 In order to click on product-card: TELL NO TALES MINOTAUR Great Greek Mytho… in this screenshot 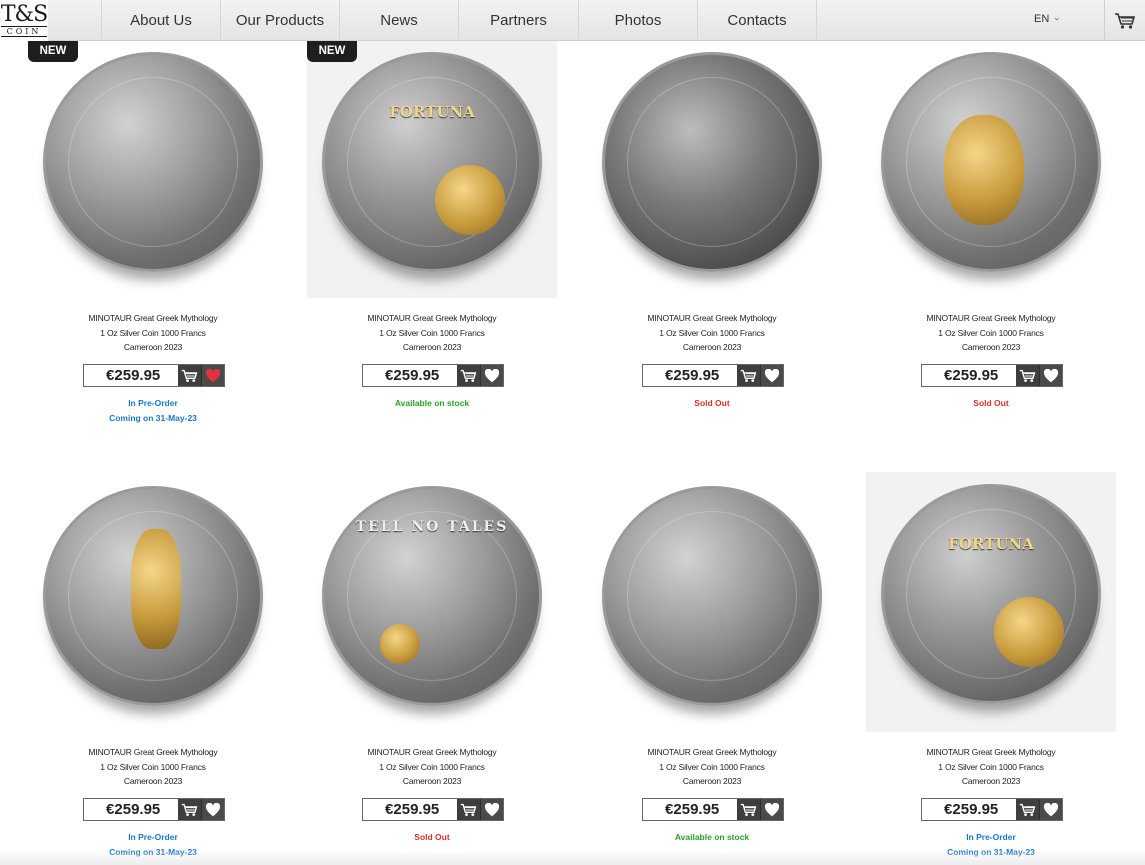, I will do `click(432, 669)`.